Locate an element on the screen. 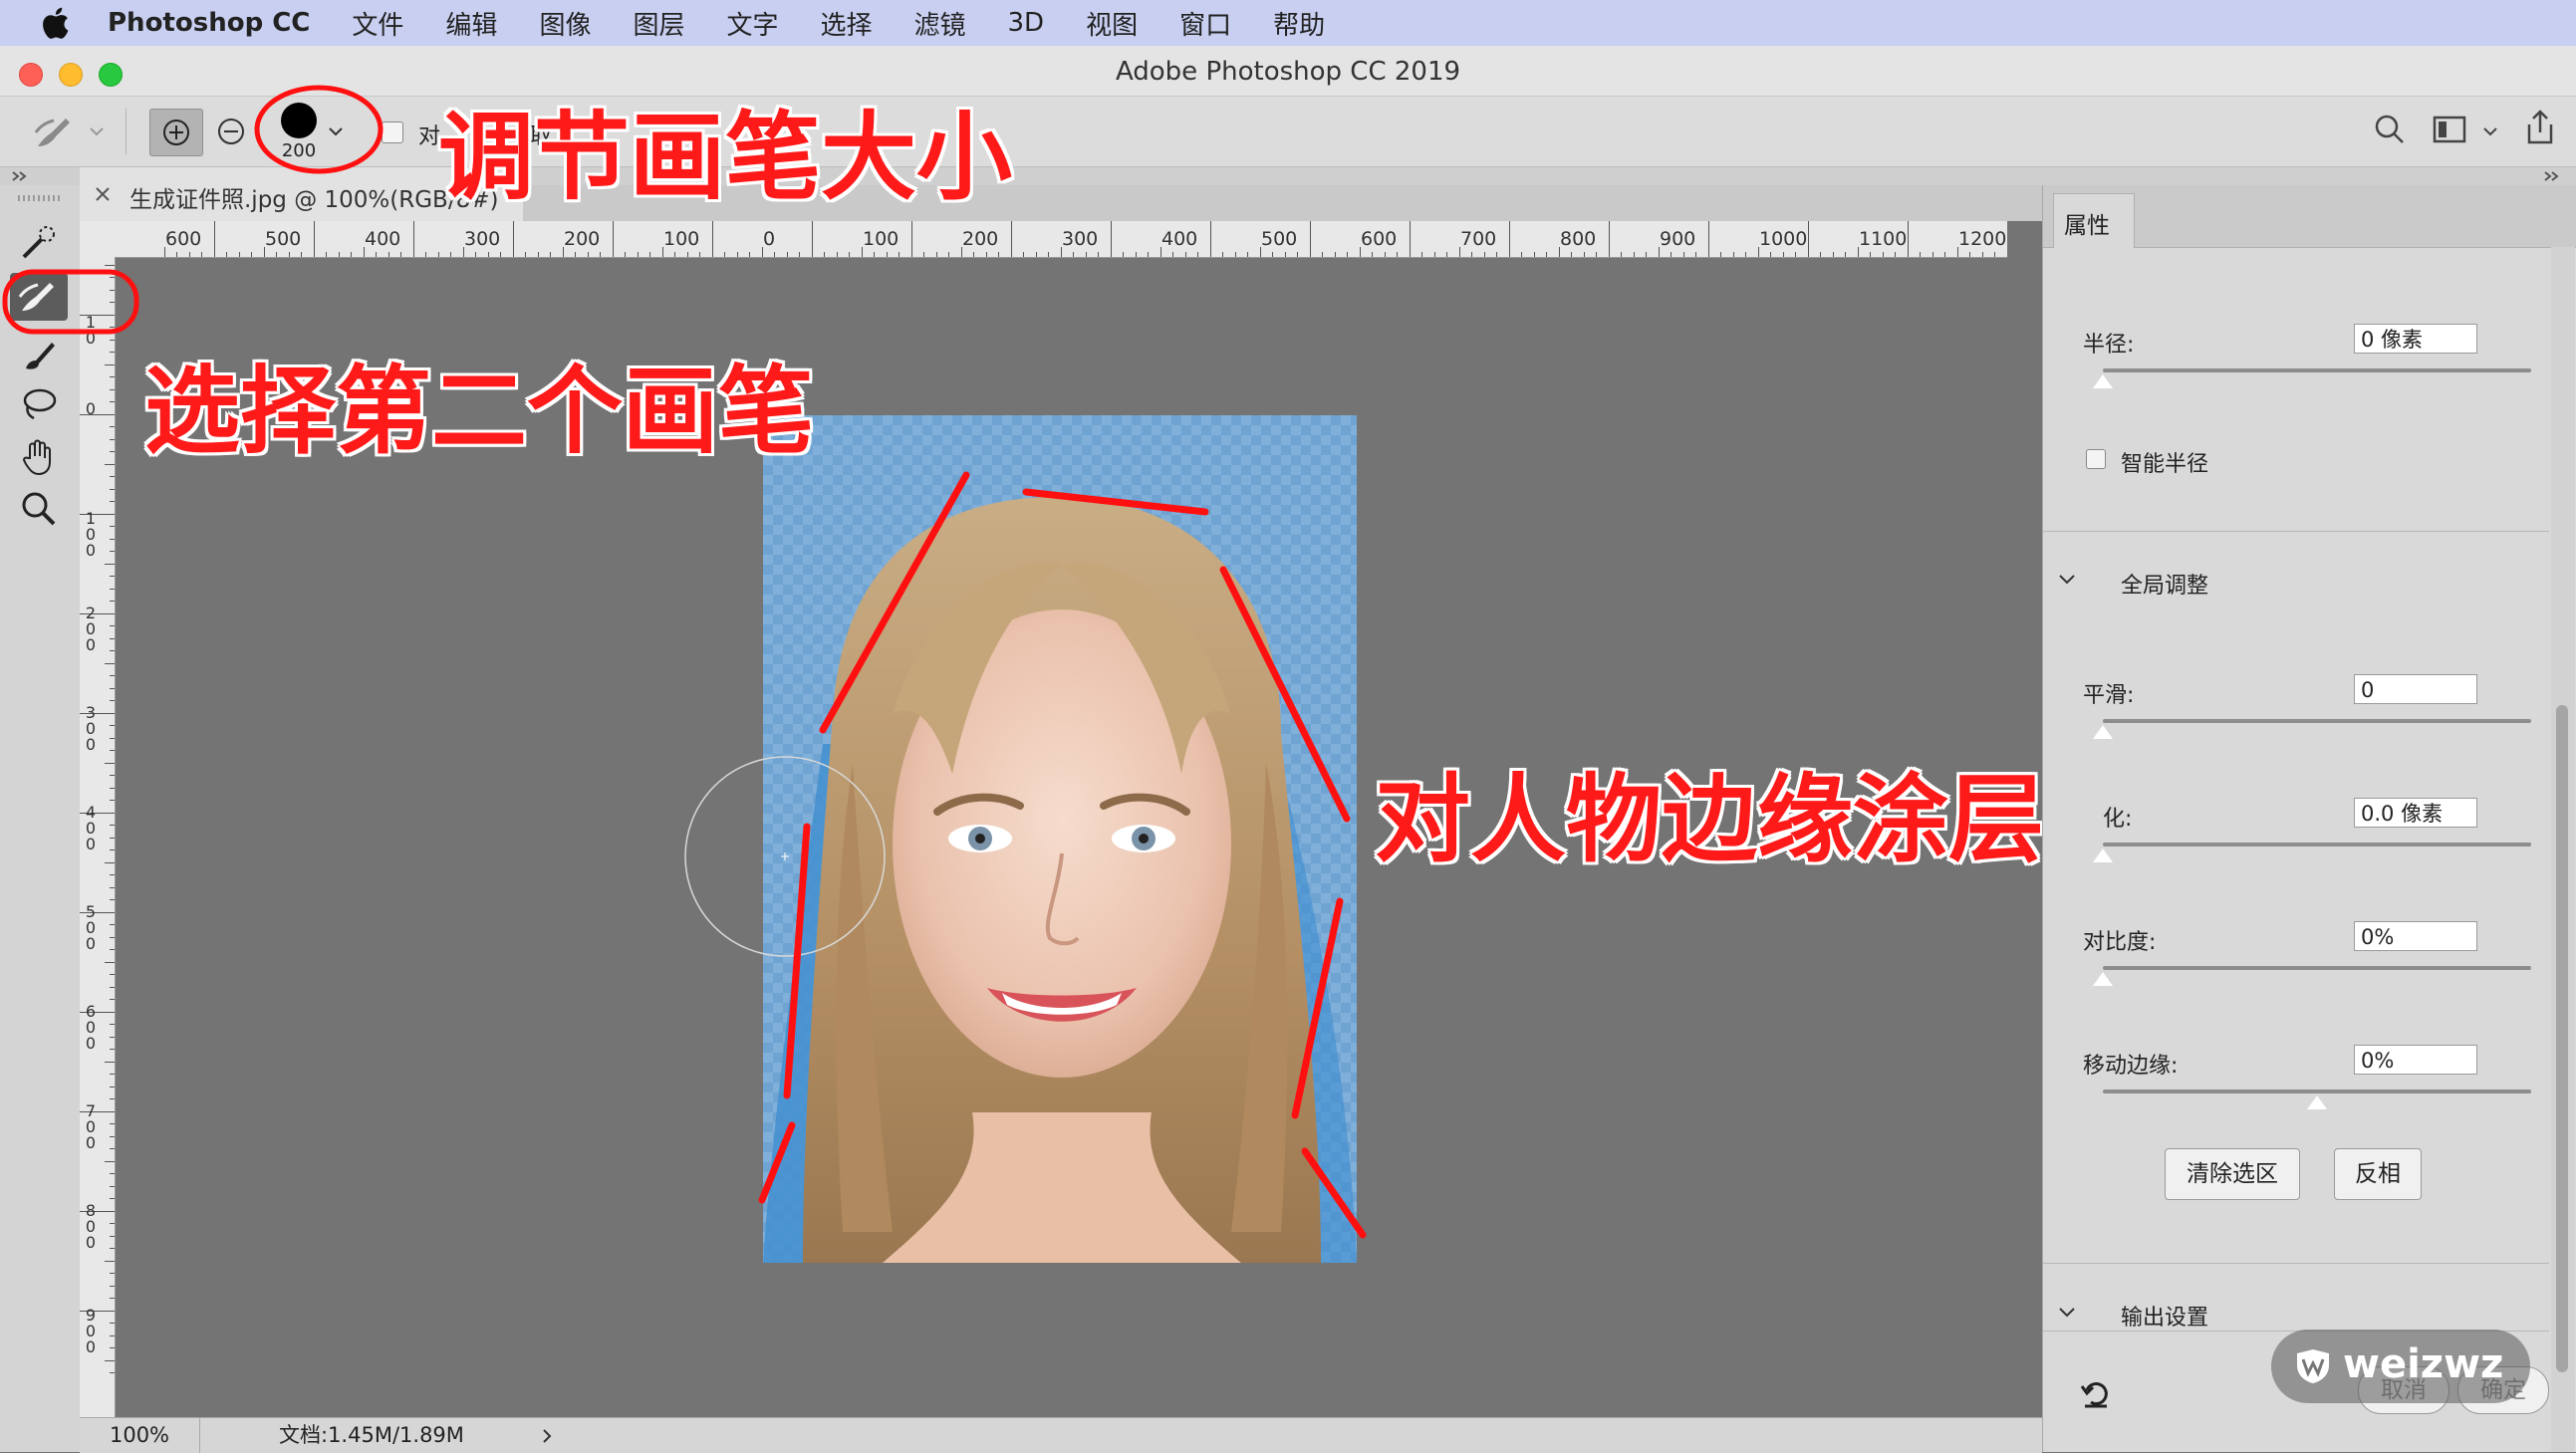  smooth-input: 0 is located at coordinates (2415, 689).